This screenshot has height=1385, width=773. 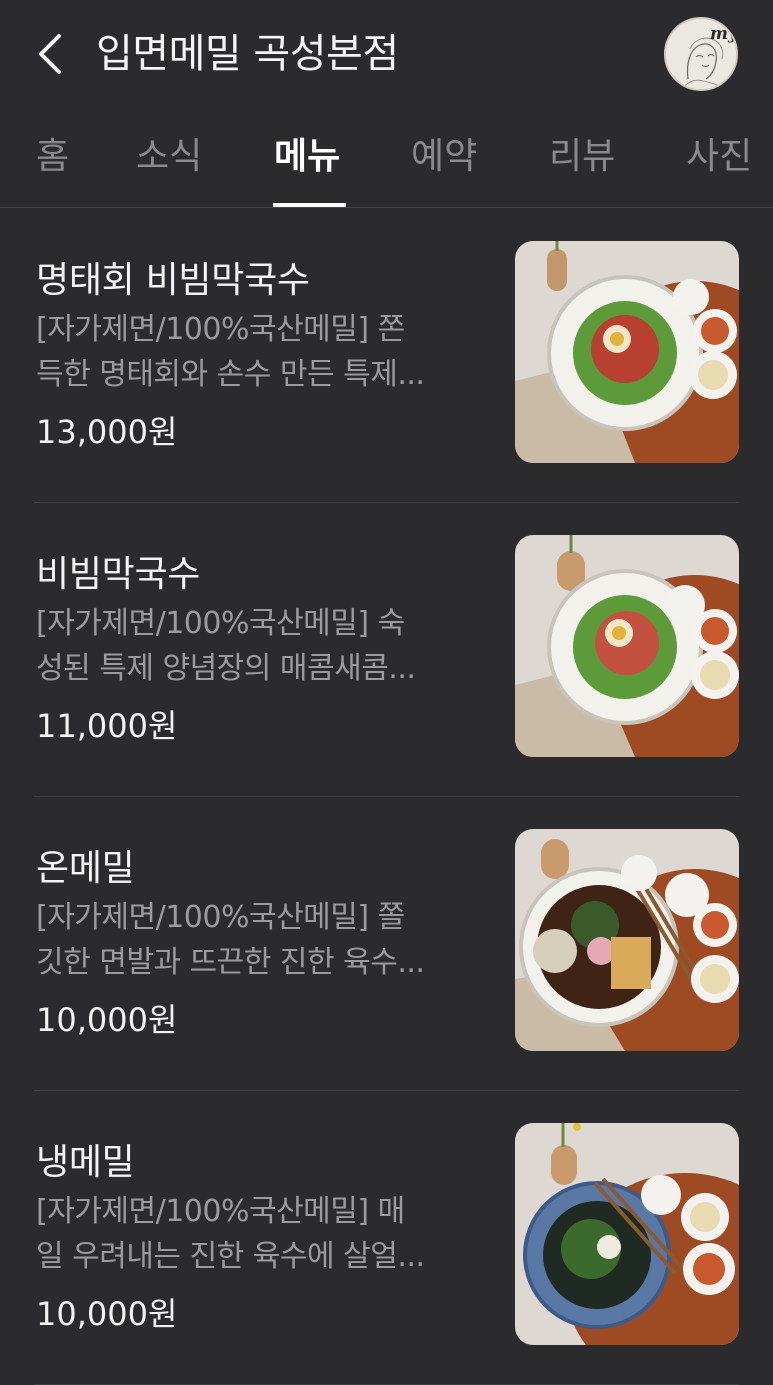 I want to click on top-bar: 입면메밀 곡성본점 my, so click(x=386, y=54).